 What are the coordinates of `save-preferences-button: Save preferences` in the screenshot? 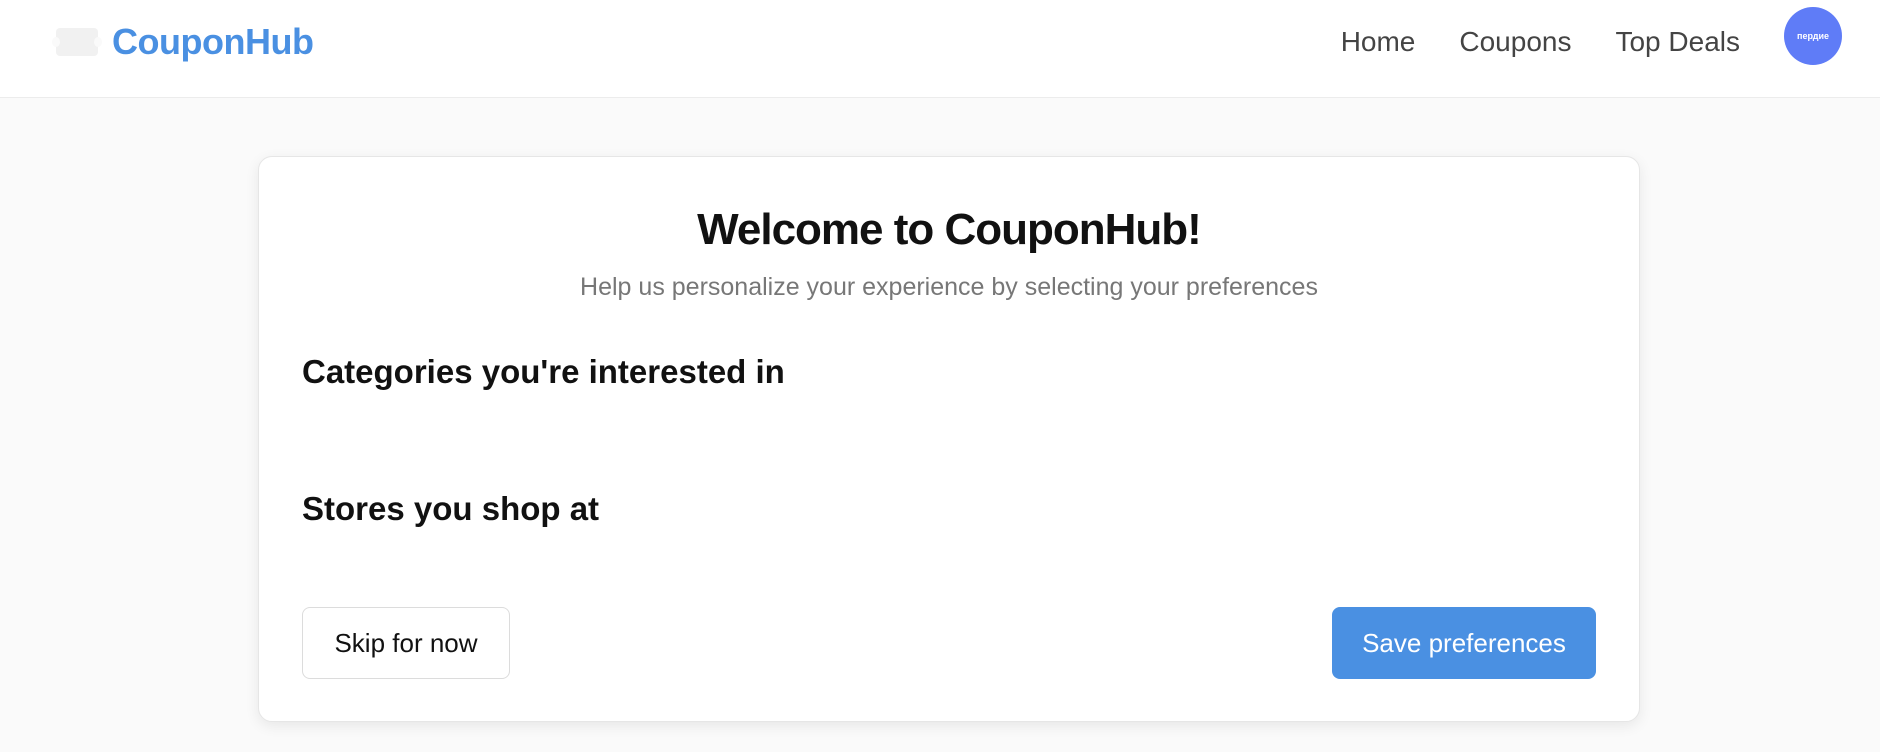 It's located at (1464, 643).